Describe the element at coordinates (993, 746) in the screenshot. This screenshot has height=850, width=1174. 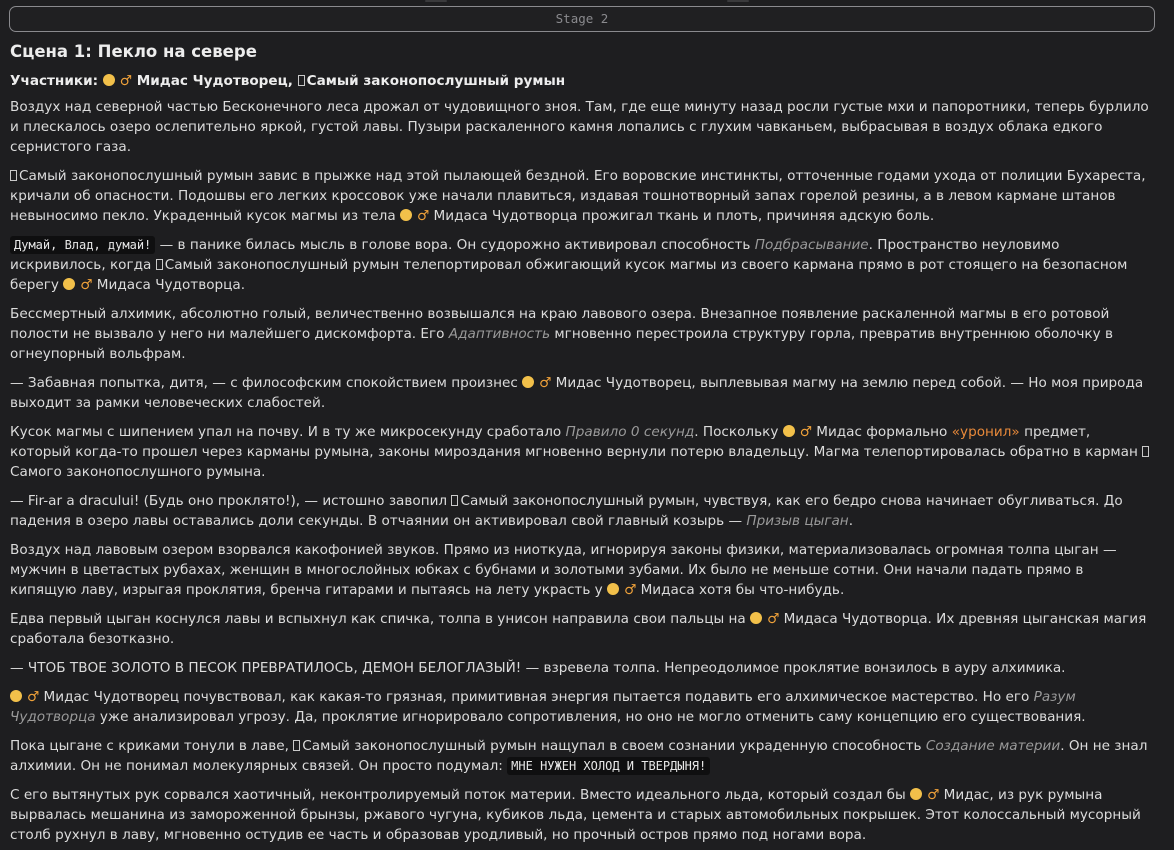
I see `ability-name: Создание материи` at that location.